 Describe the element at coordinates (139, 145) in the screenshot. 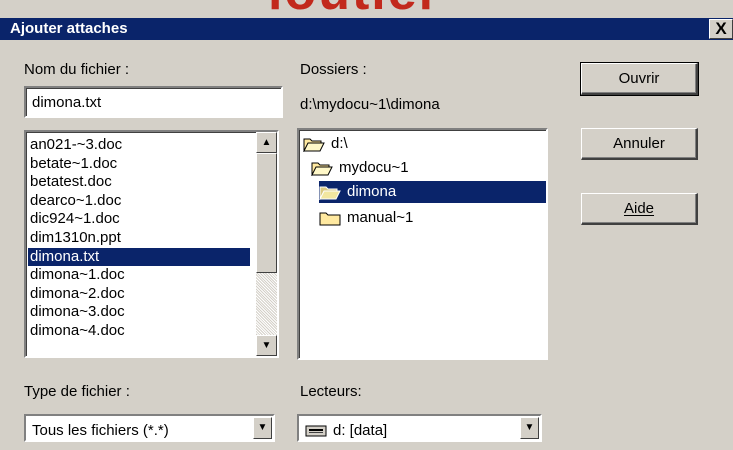

I see `file-list-item: an021-~3.doc` at that location.